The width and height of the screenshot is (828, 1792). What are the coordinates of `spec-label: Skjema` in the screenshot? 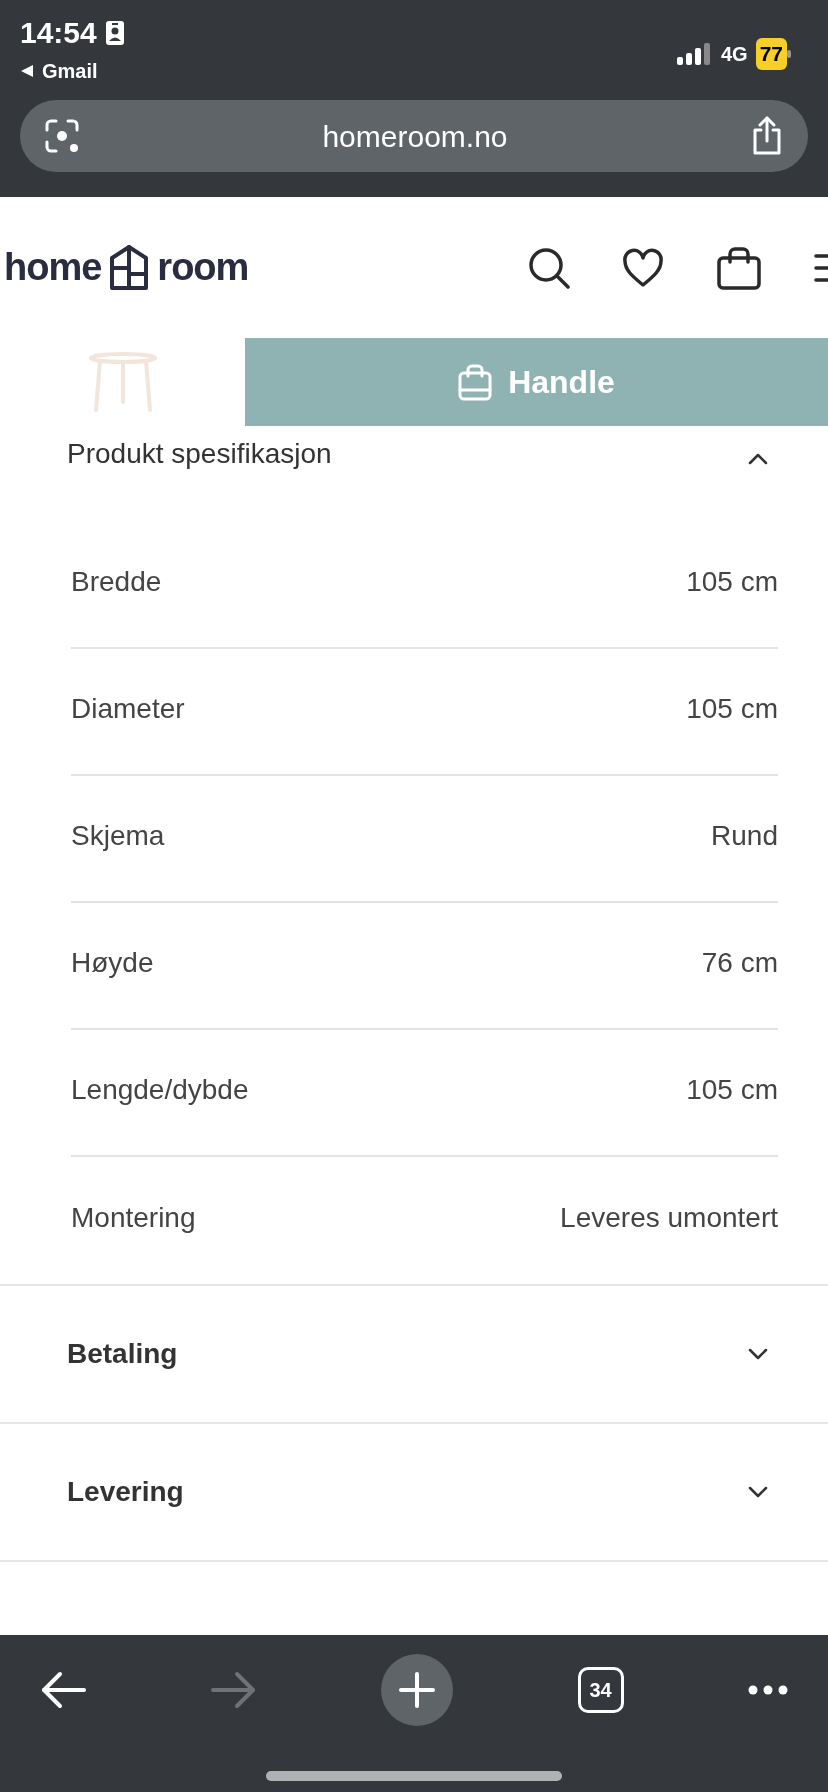 It's located at (118, 835).